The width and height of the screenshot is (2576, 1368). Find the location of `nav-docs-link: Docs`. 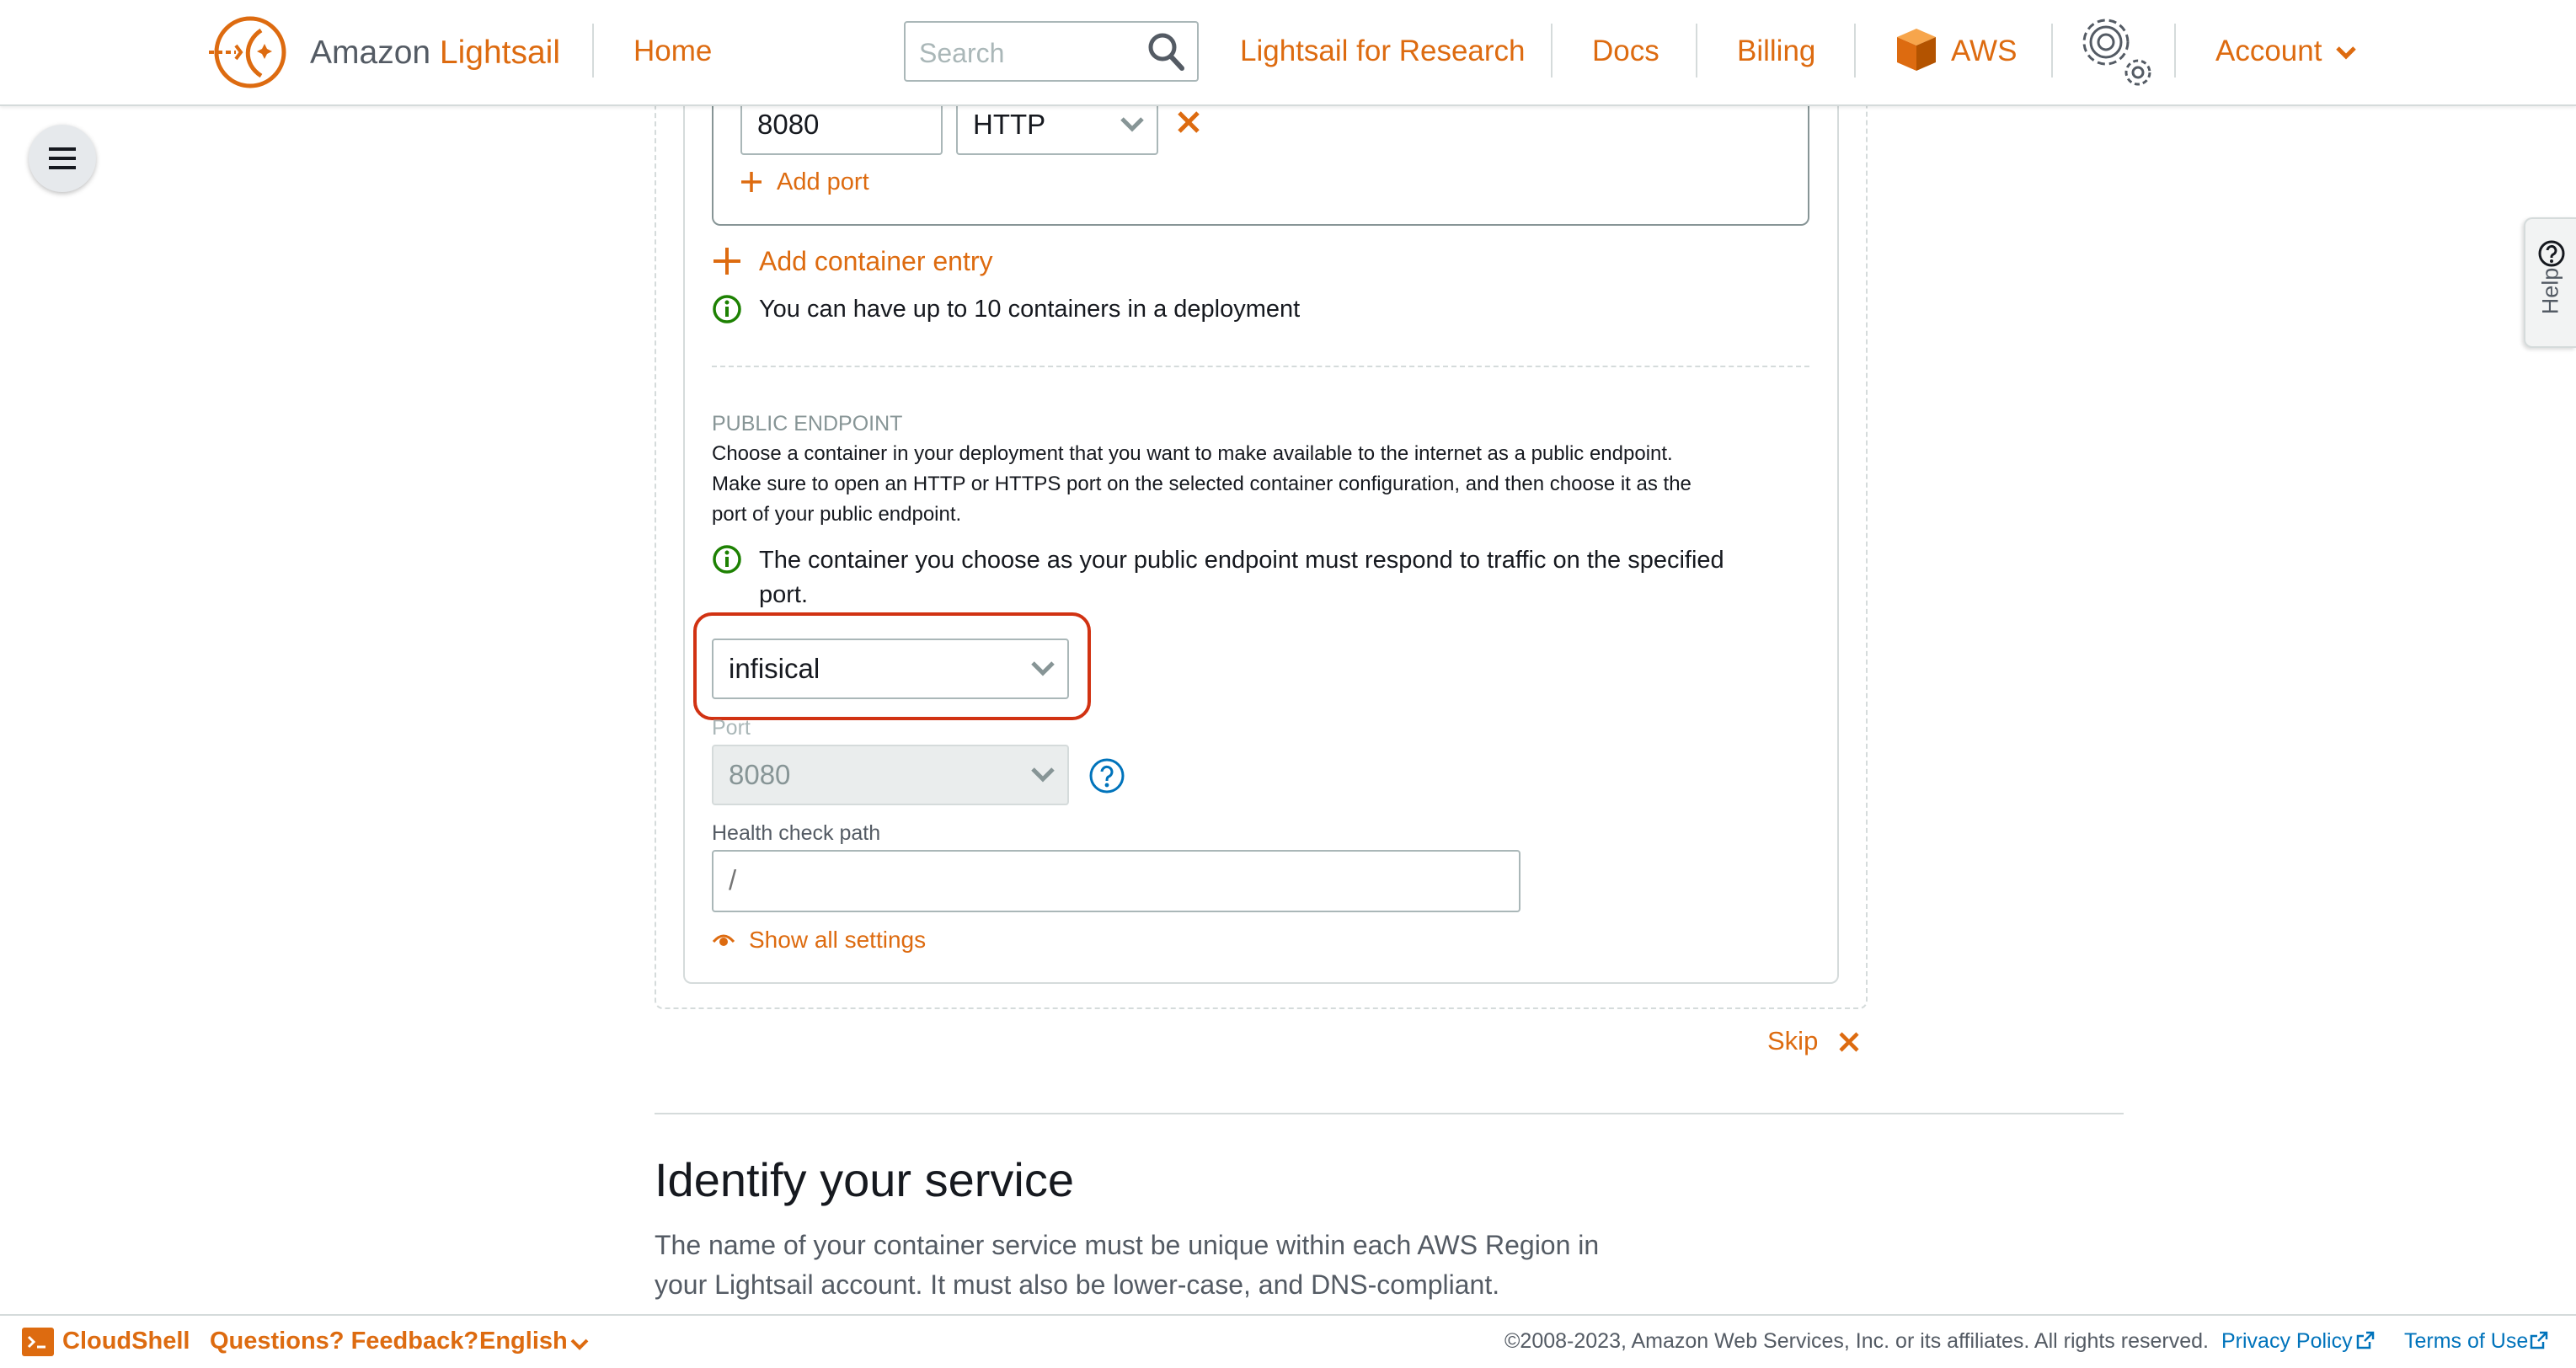

nav-docs-link: Docs is located at coordinates (1625, 51).